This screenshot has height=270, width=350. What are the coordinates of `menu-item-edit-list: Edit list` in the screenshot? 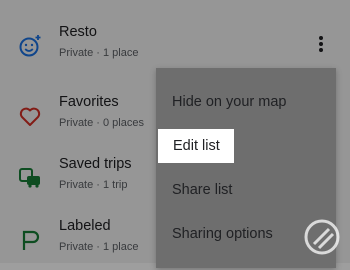 It's located at (196, 146).